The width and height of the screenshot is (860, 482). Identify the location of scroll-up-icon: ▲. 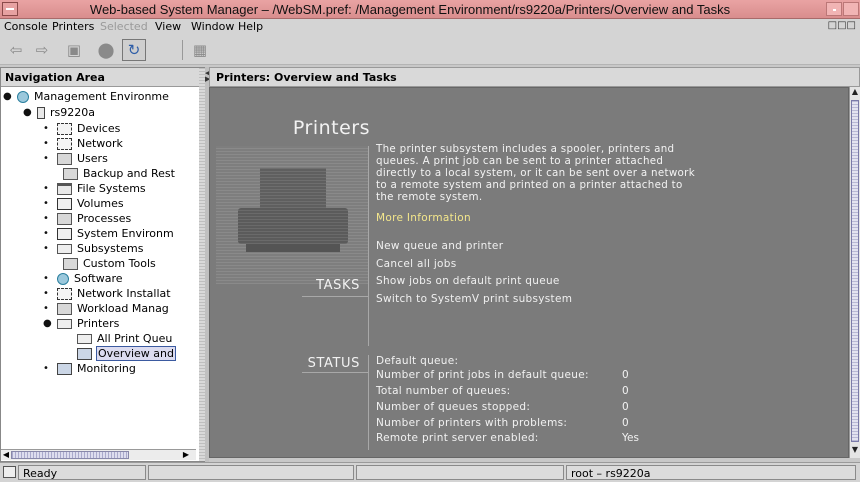
(855, 93).